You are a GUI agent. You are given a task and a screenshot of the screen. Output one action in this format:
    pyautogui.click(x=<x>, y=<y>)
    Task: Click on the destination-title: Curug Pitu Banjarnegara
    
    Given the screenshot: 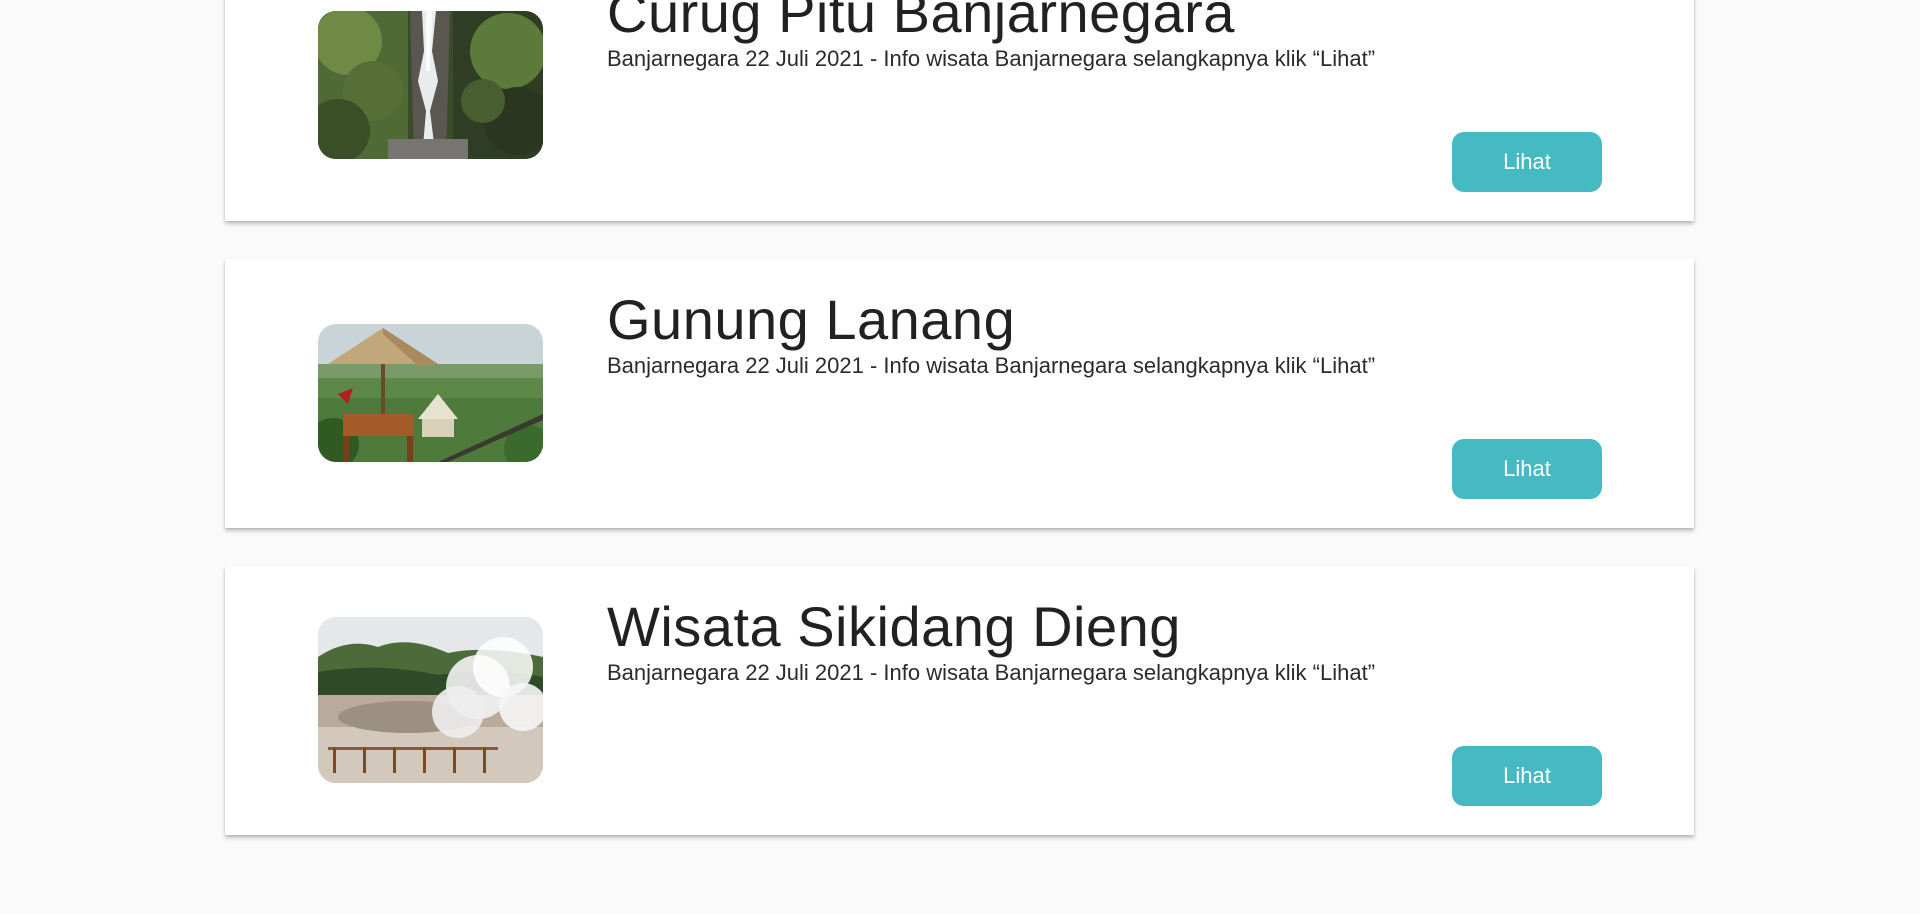 What is the action you would take?
    pyautogui.click(x=921, y=22)
    